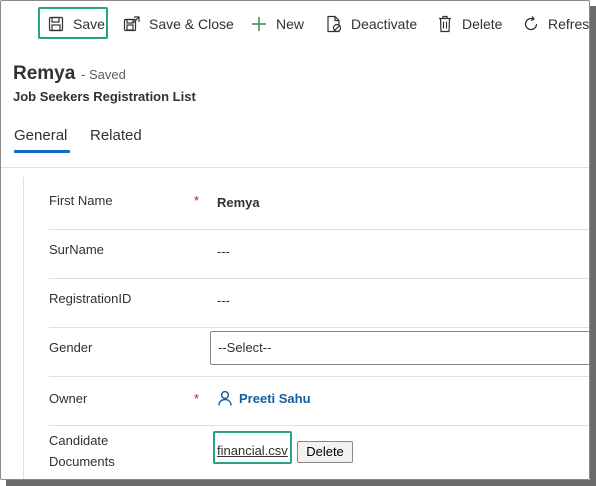  I want to click on window-shadow-bottom, so click(301, 483).